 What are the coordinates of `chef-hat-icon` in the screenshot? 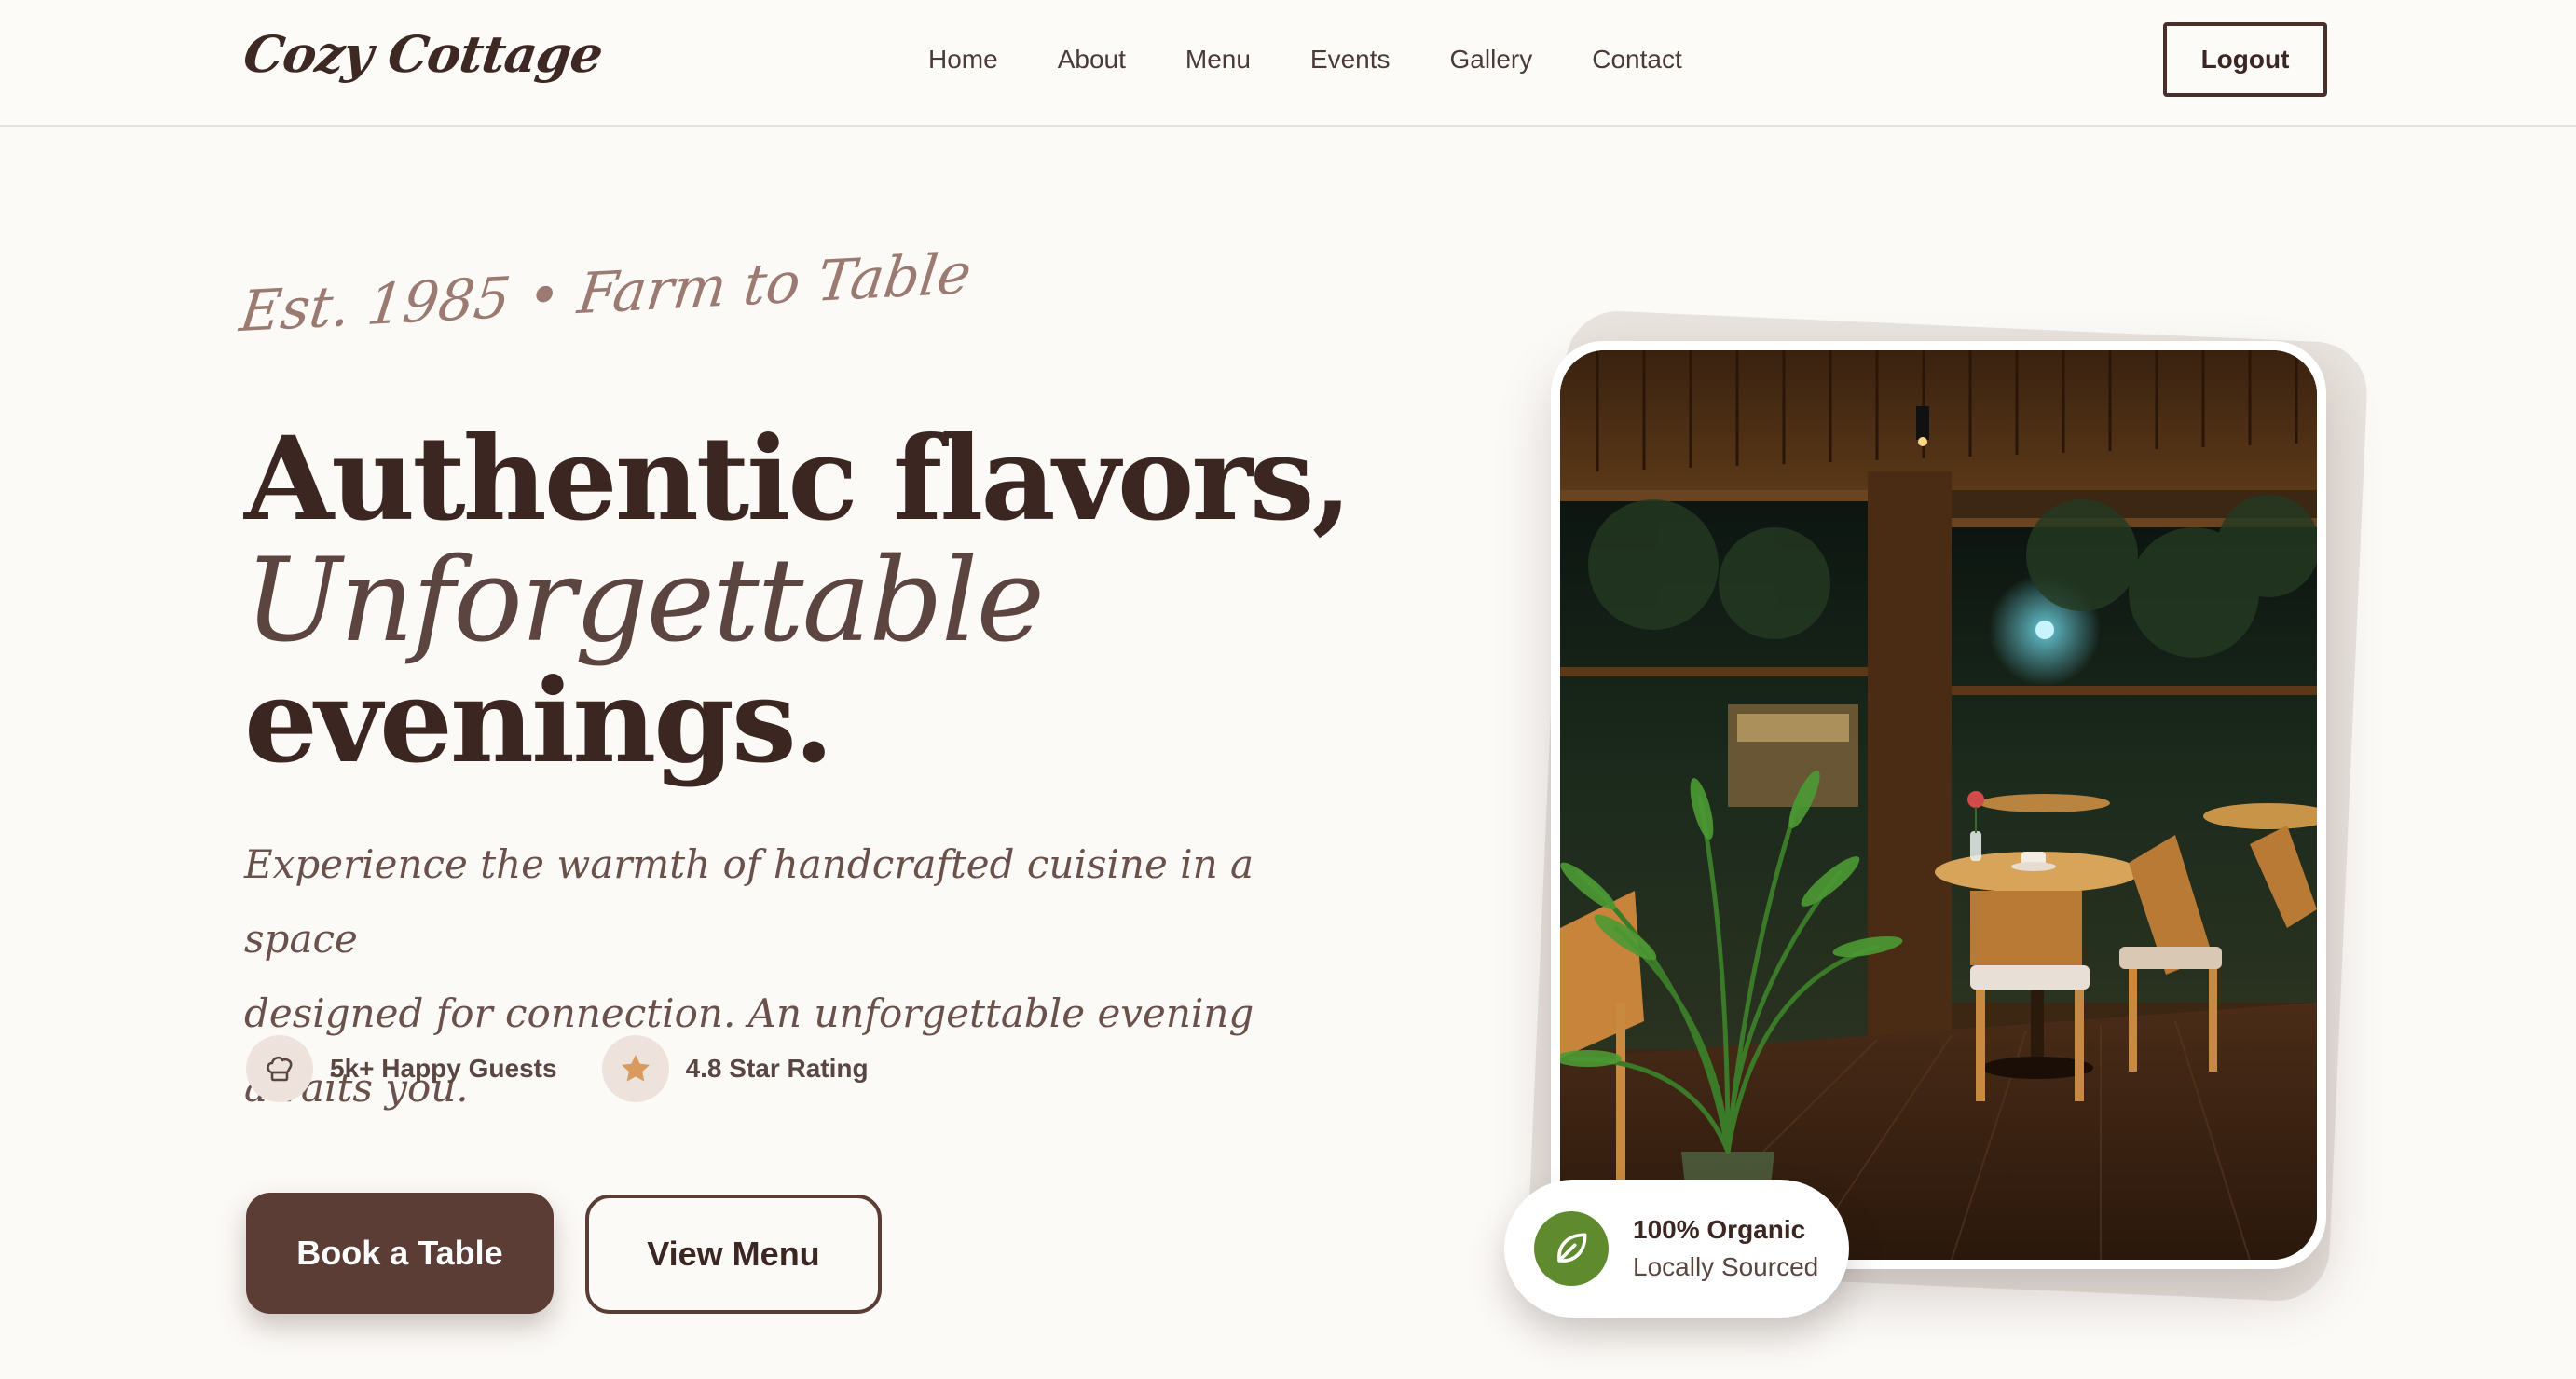 It's located at (279, 1068).